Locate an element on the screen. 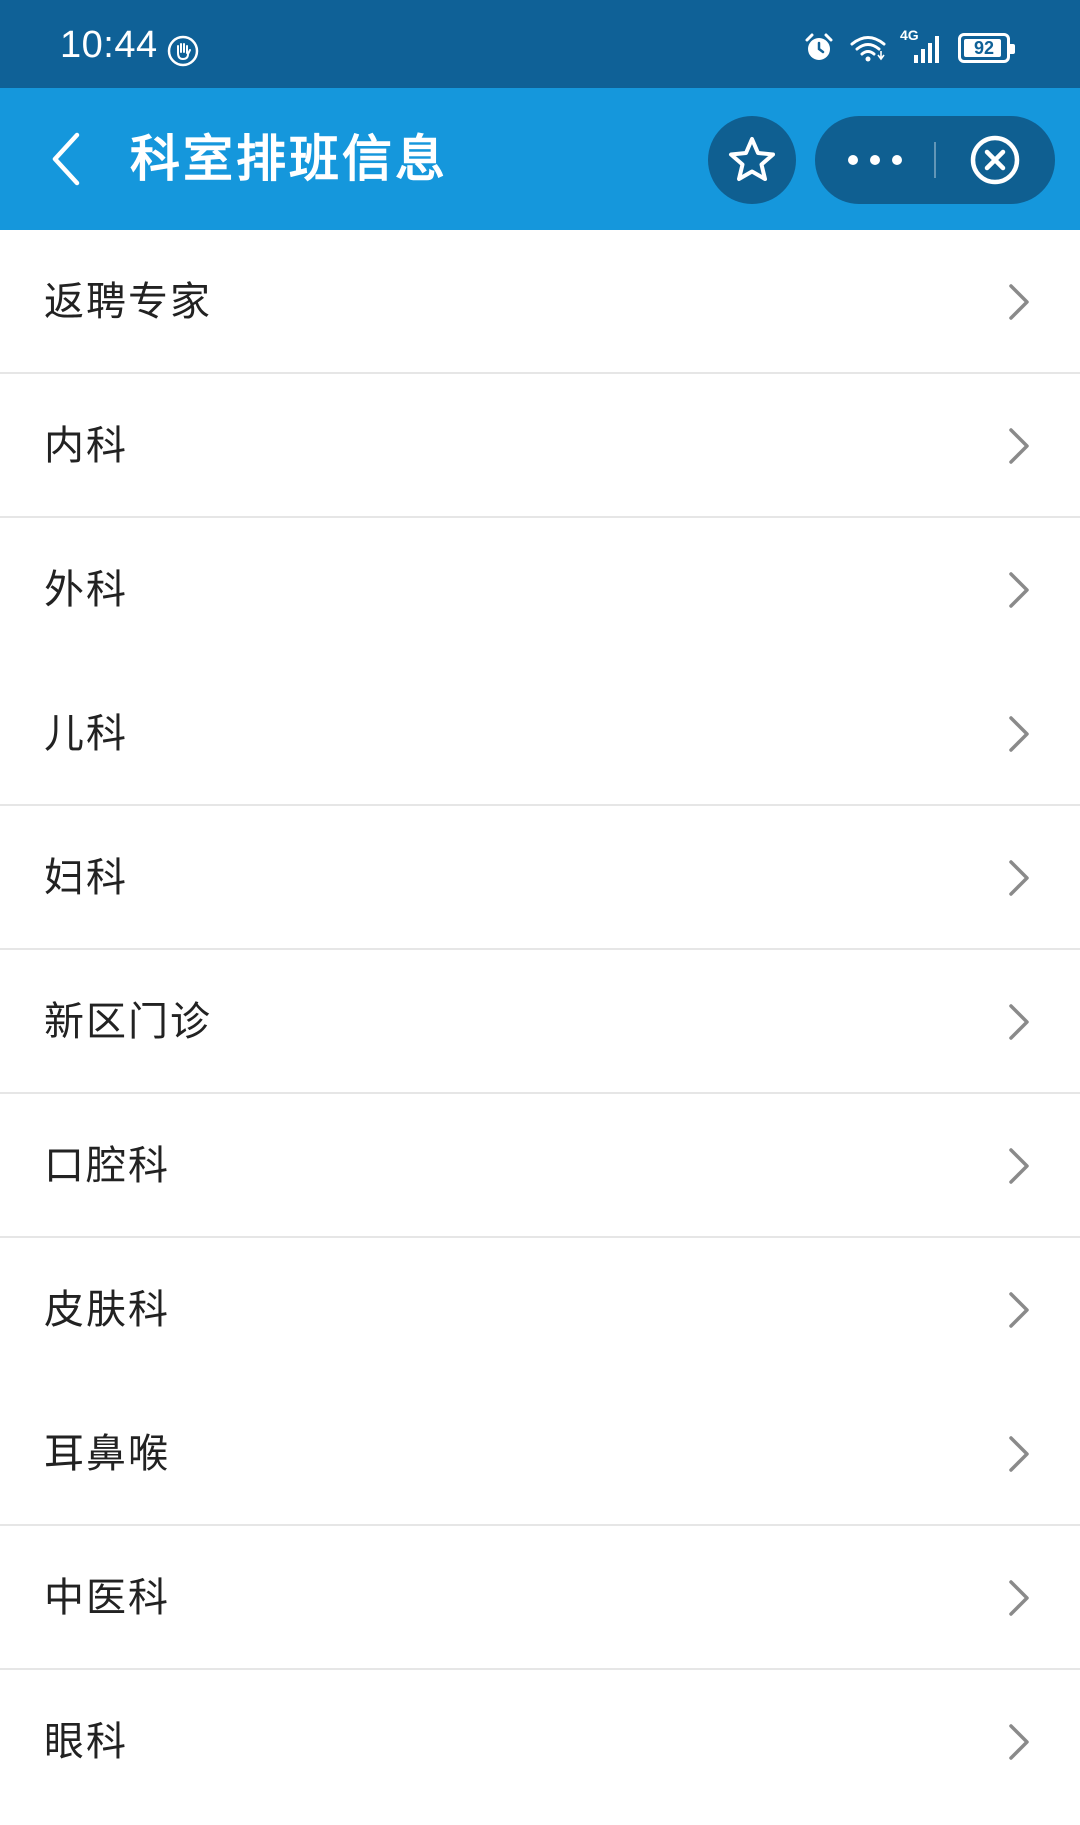 The image size is (1080, 1825). list-item: 儿科 is located at coordinates (540, 734).